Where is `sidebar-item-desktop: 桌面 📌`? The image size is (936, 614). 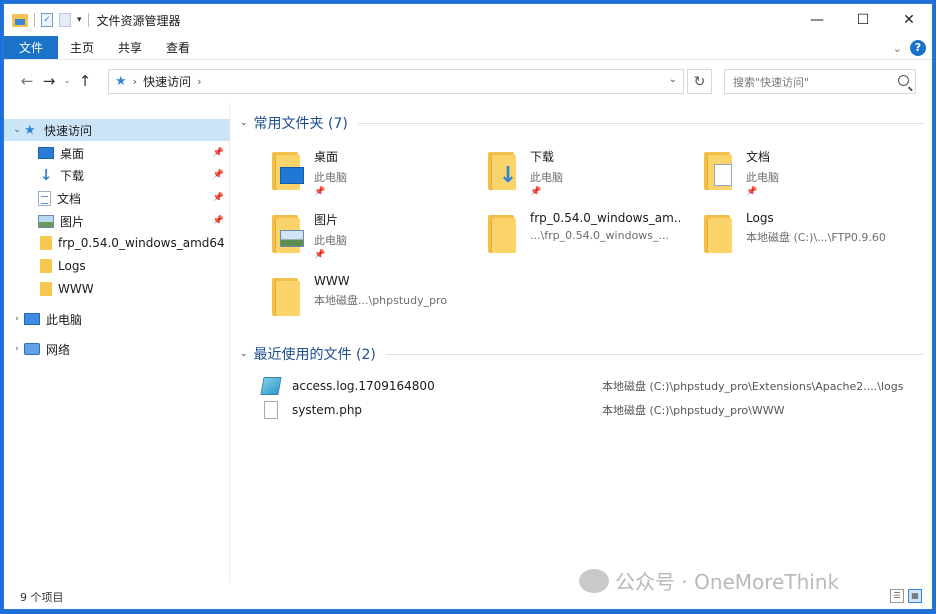
sidebar-item-desktop: 桌面 📌 is located at coordinates (117, 153).